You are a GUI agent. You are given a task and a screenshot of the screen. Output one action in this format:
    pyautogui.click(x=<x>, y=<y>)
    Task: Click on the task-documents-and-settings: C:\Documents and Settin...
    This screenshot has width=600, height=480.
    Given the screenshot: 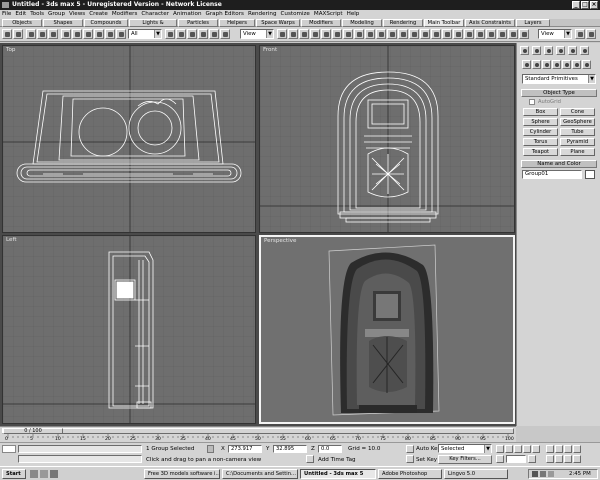 What is the action you would take?
    pyautogui.click(x=260, y=474)
    